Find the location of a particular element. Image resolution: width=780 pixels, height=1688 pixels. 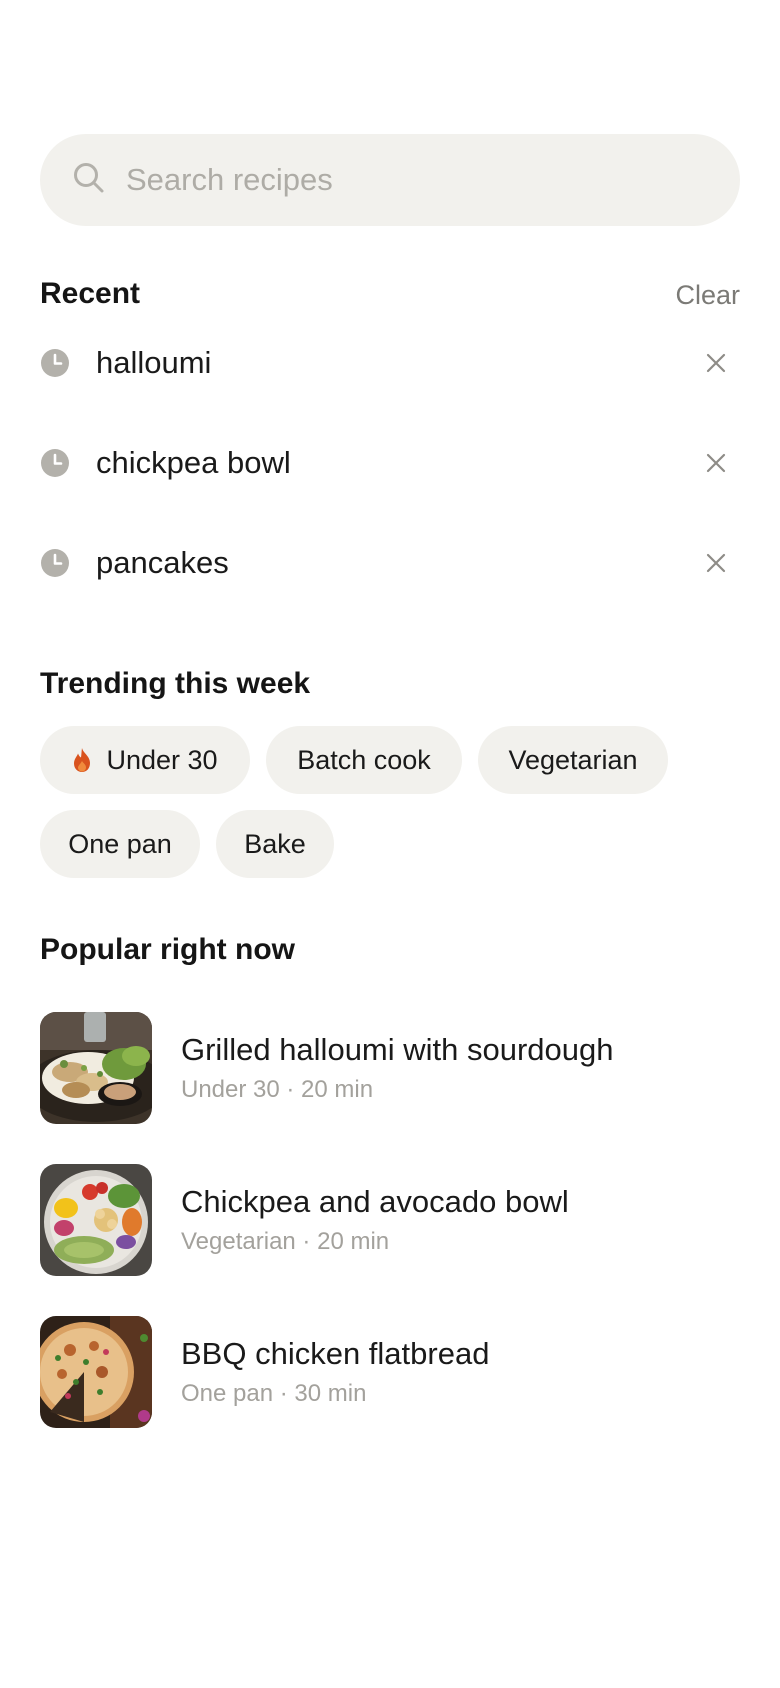

recent-heading: Recent is located at coordinates (90, 293).